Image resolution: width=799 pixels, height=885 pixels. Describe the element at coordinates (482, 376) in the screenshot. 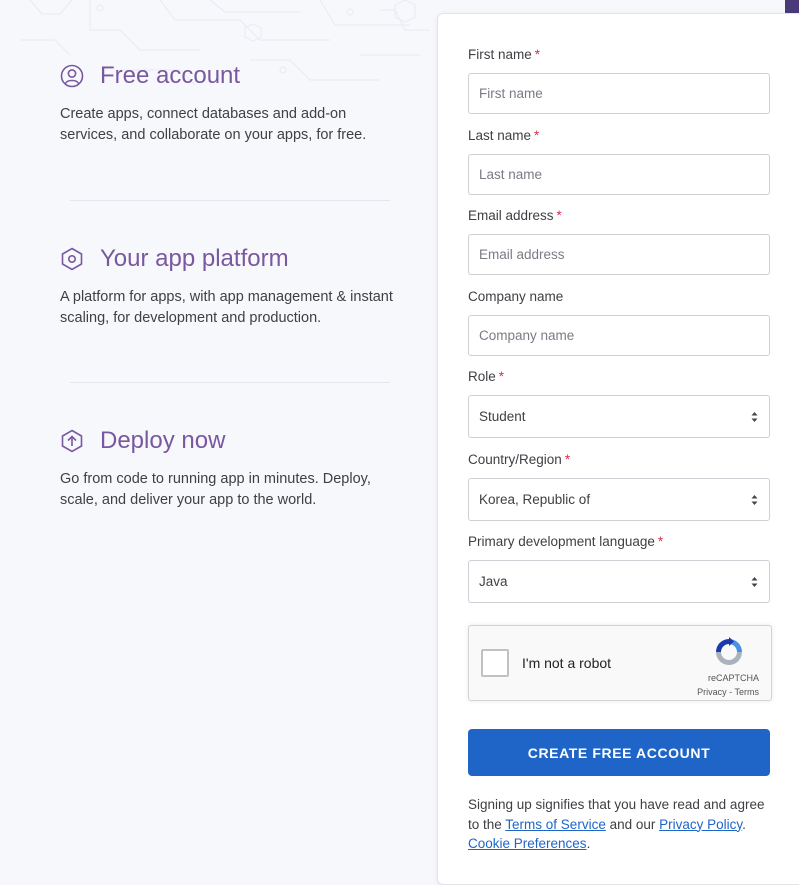

I see `label-text: Role` at that location.